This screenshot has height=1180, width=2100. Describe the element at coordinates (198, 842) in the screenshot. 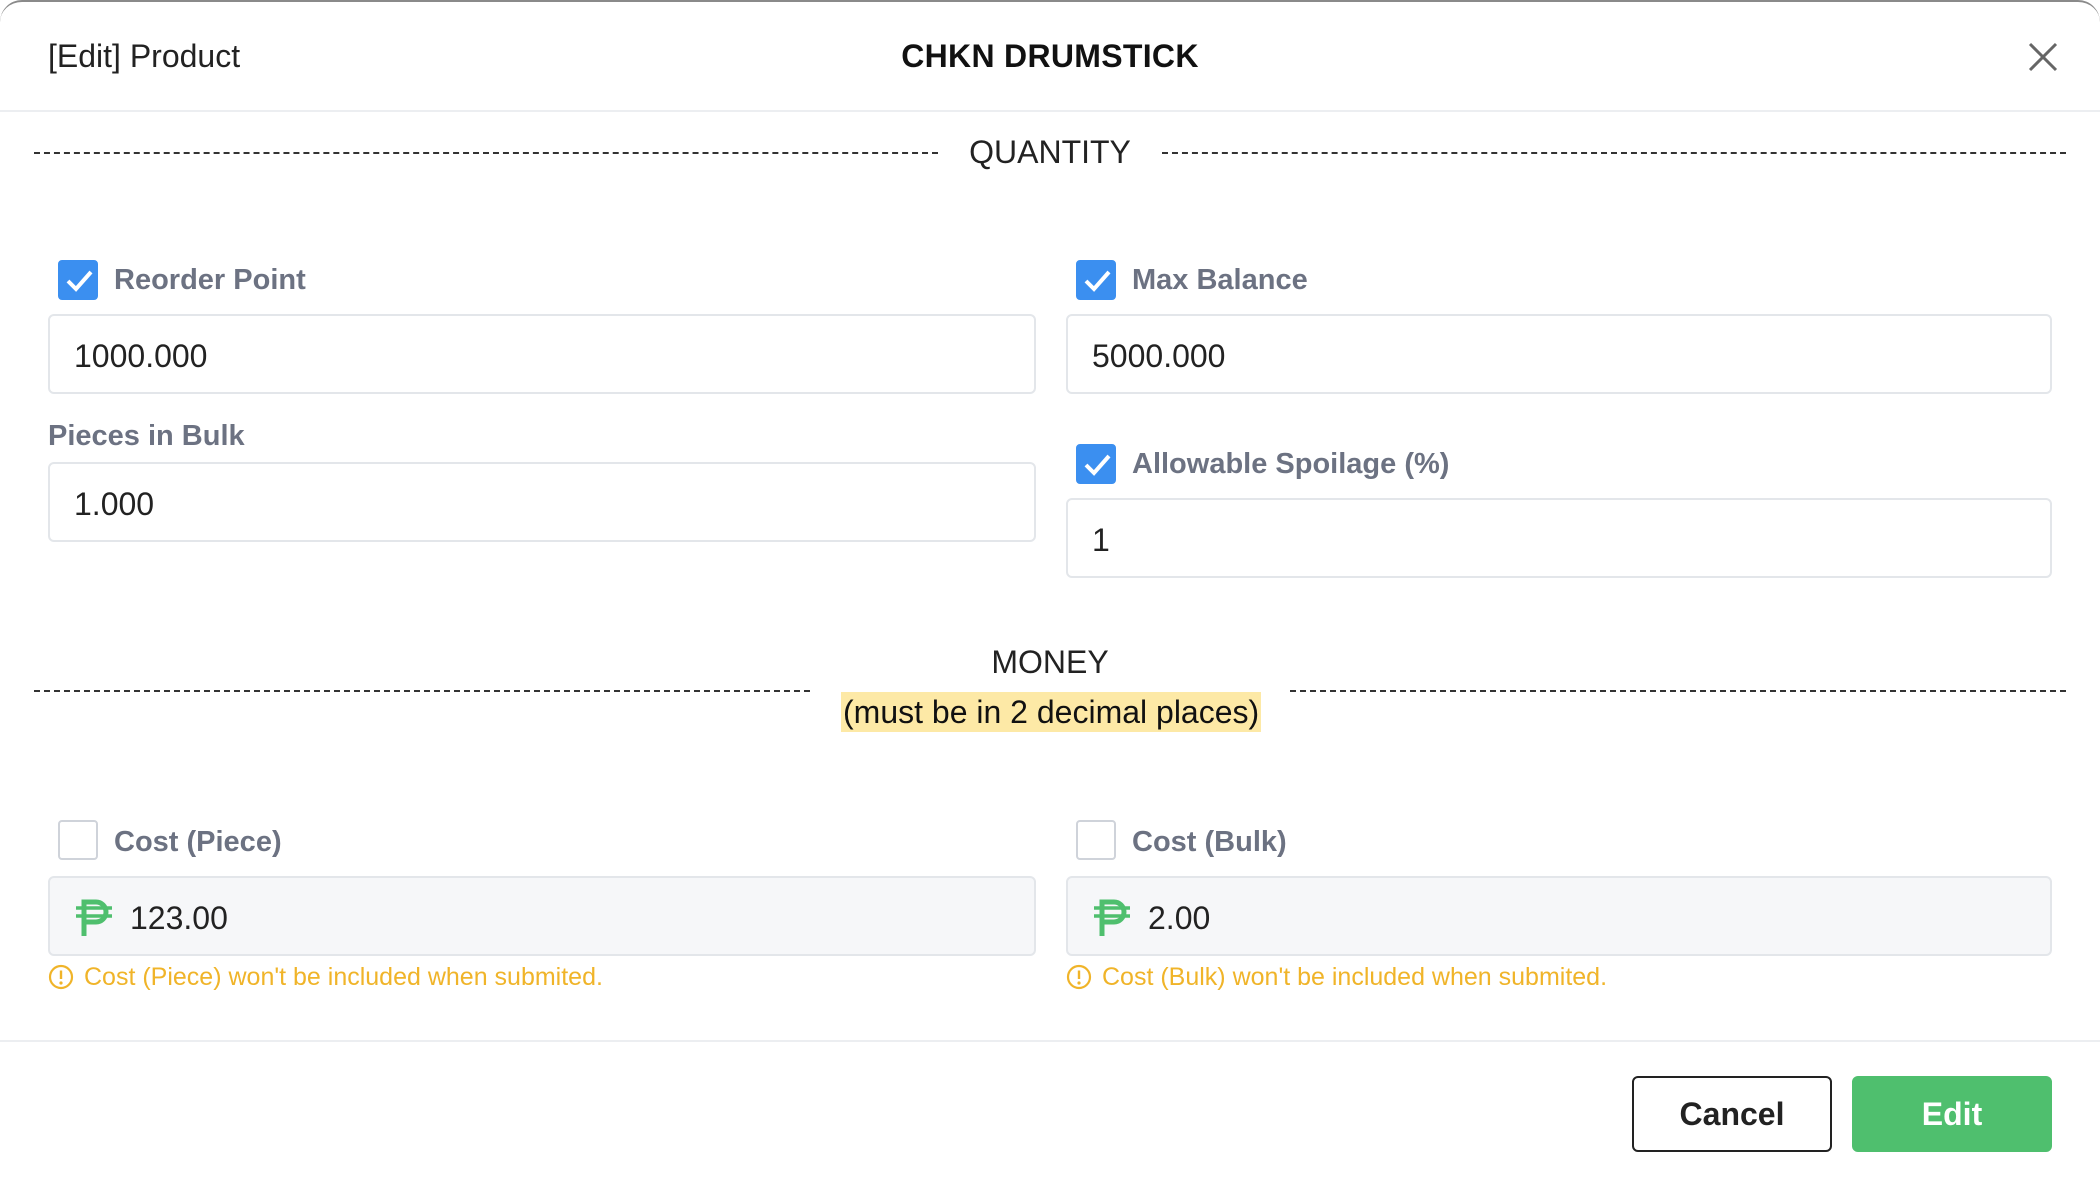

I see `cost-piece-label: Cost (Piece)` at that location.